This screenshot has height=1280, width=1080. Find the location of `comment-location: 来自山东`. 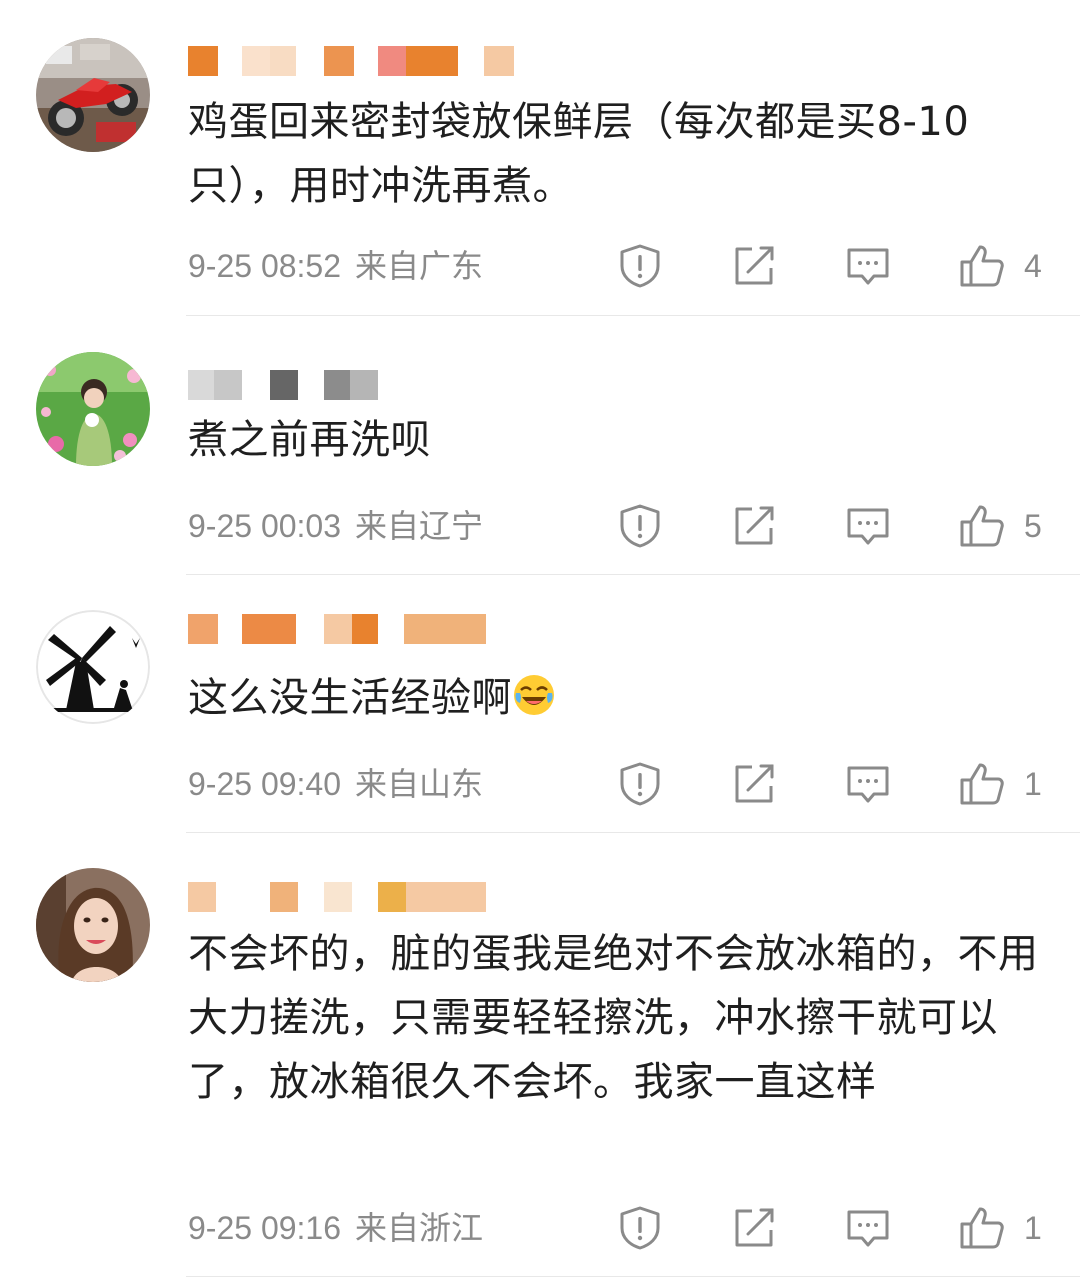

comment-location: 来自山东 is located at coordinates (419, 784).